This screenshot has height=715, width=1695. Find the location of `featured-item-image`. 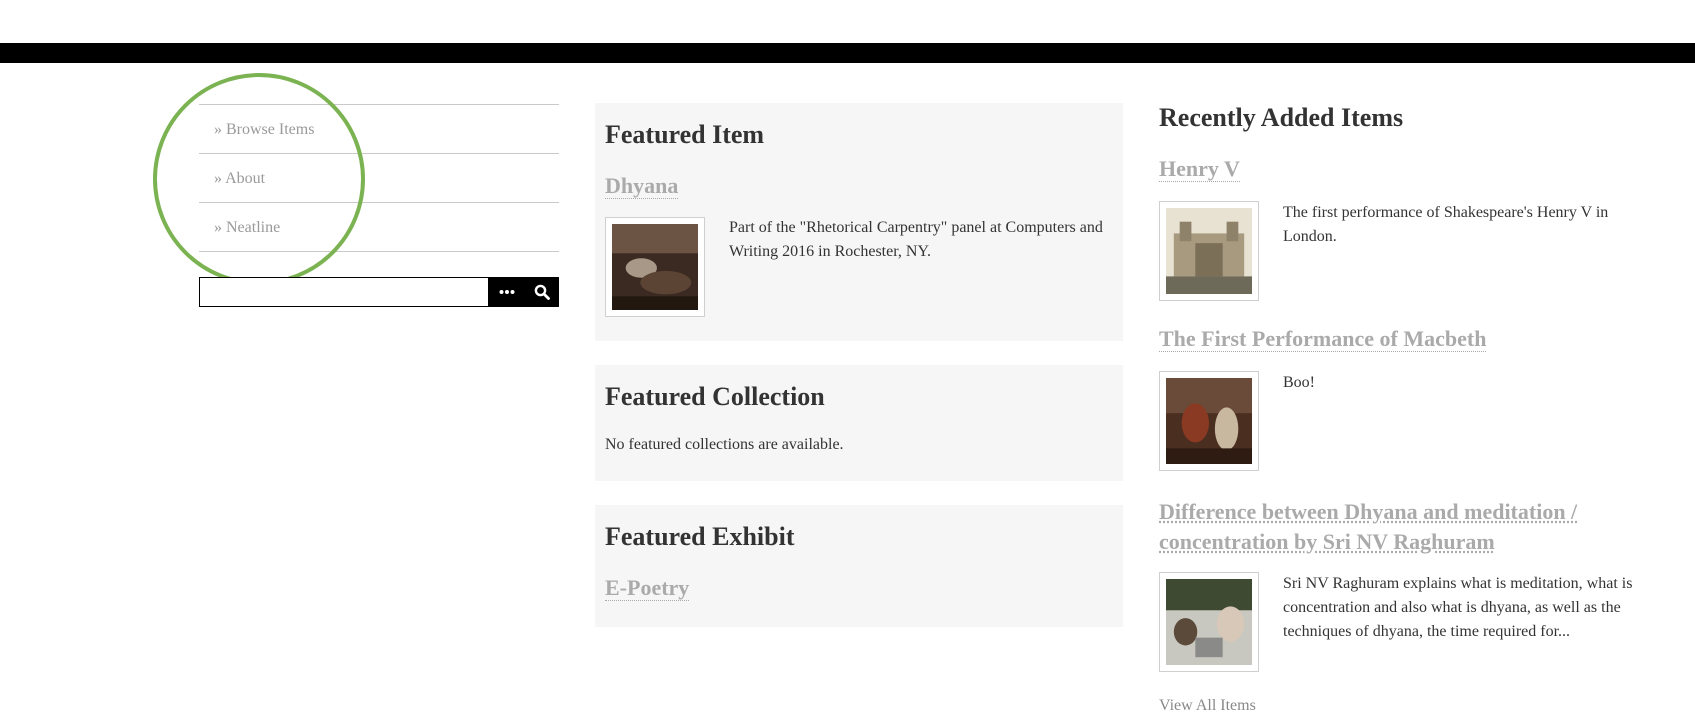

featured-item-image is located at coordinates (655, 267).